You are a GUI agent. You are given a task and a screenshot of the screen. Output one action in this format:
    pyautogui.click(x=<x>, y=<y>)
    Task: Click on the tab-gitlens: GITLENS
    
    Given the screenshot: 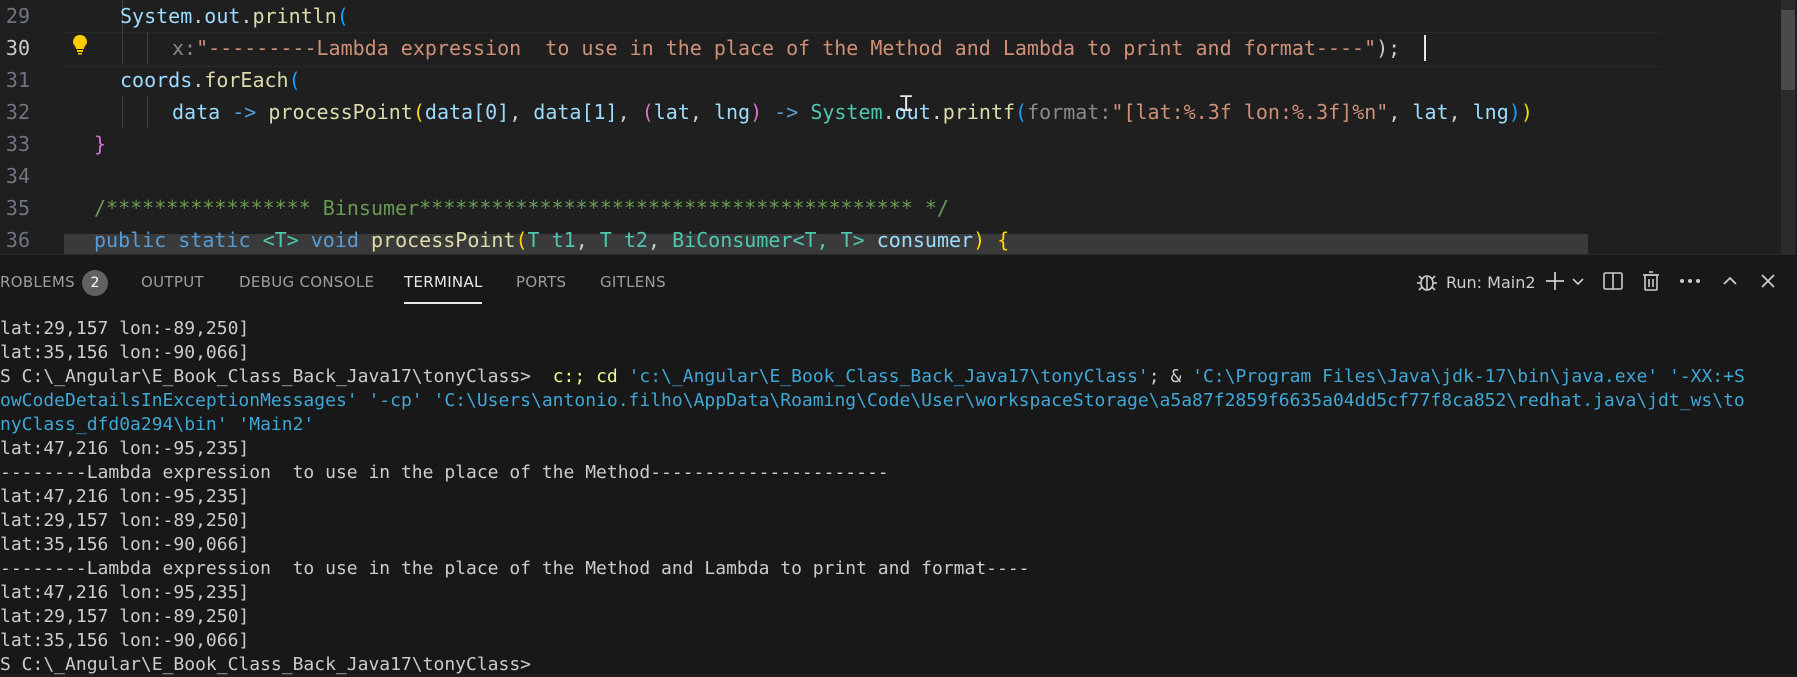 What is the action you would take?
    pyautogui.click(x=633, y=282)
    